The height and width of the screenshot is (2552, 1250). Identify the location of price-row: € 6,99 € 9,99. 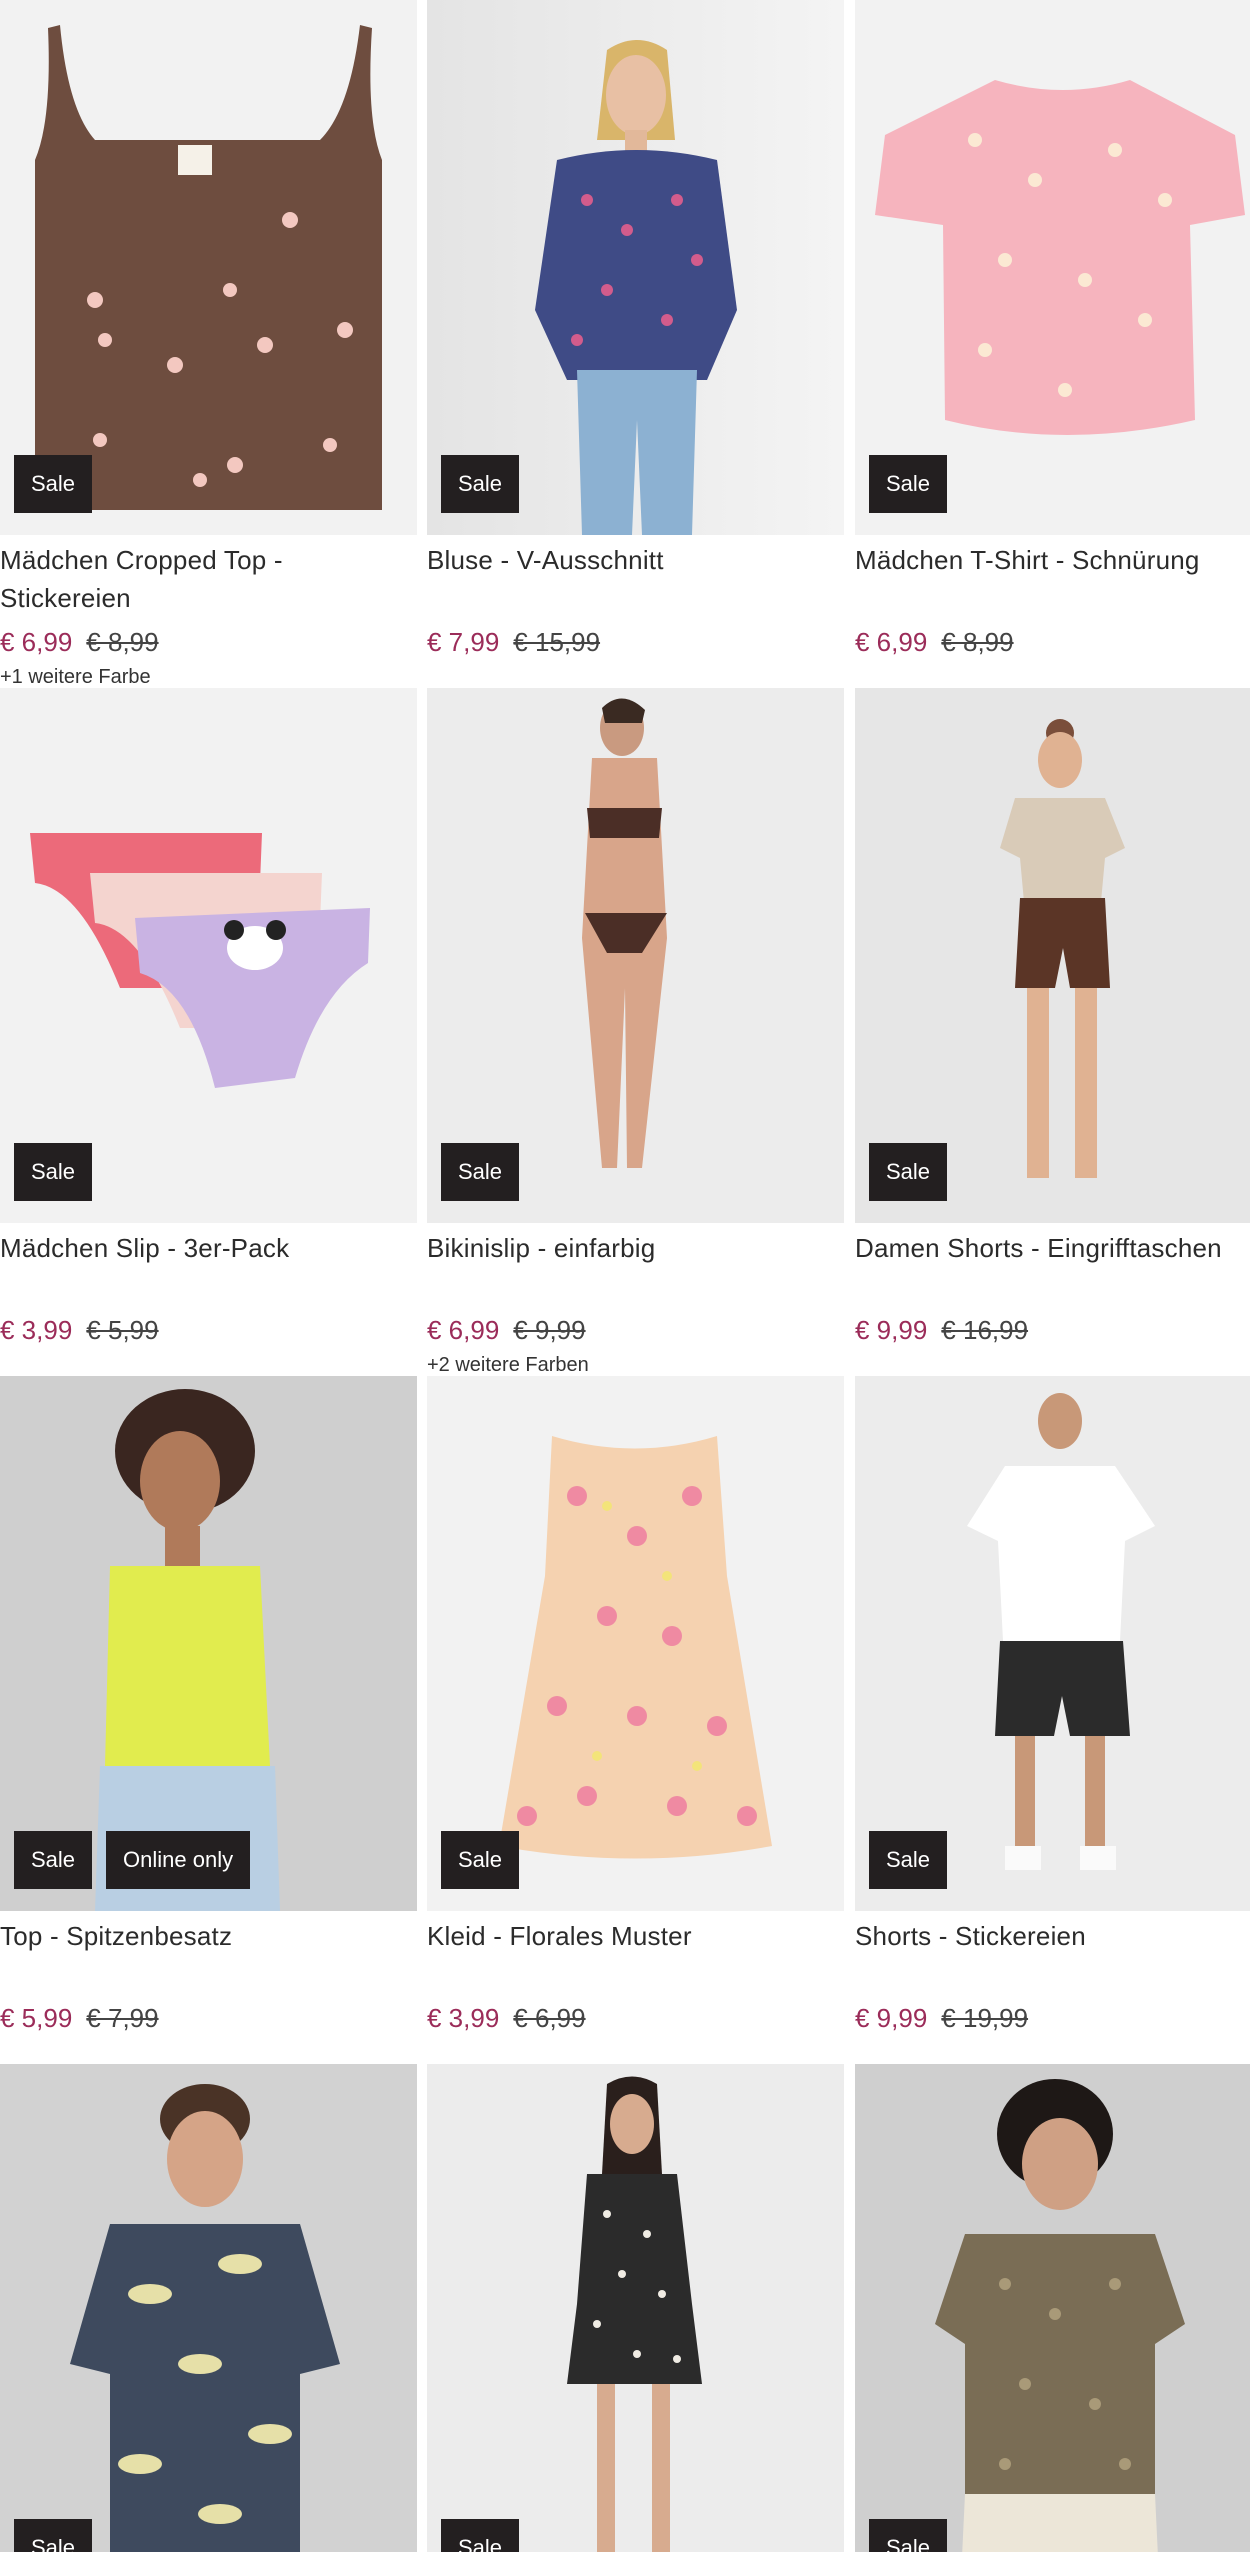
(635, 1330).